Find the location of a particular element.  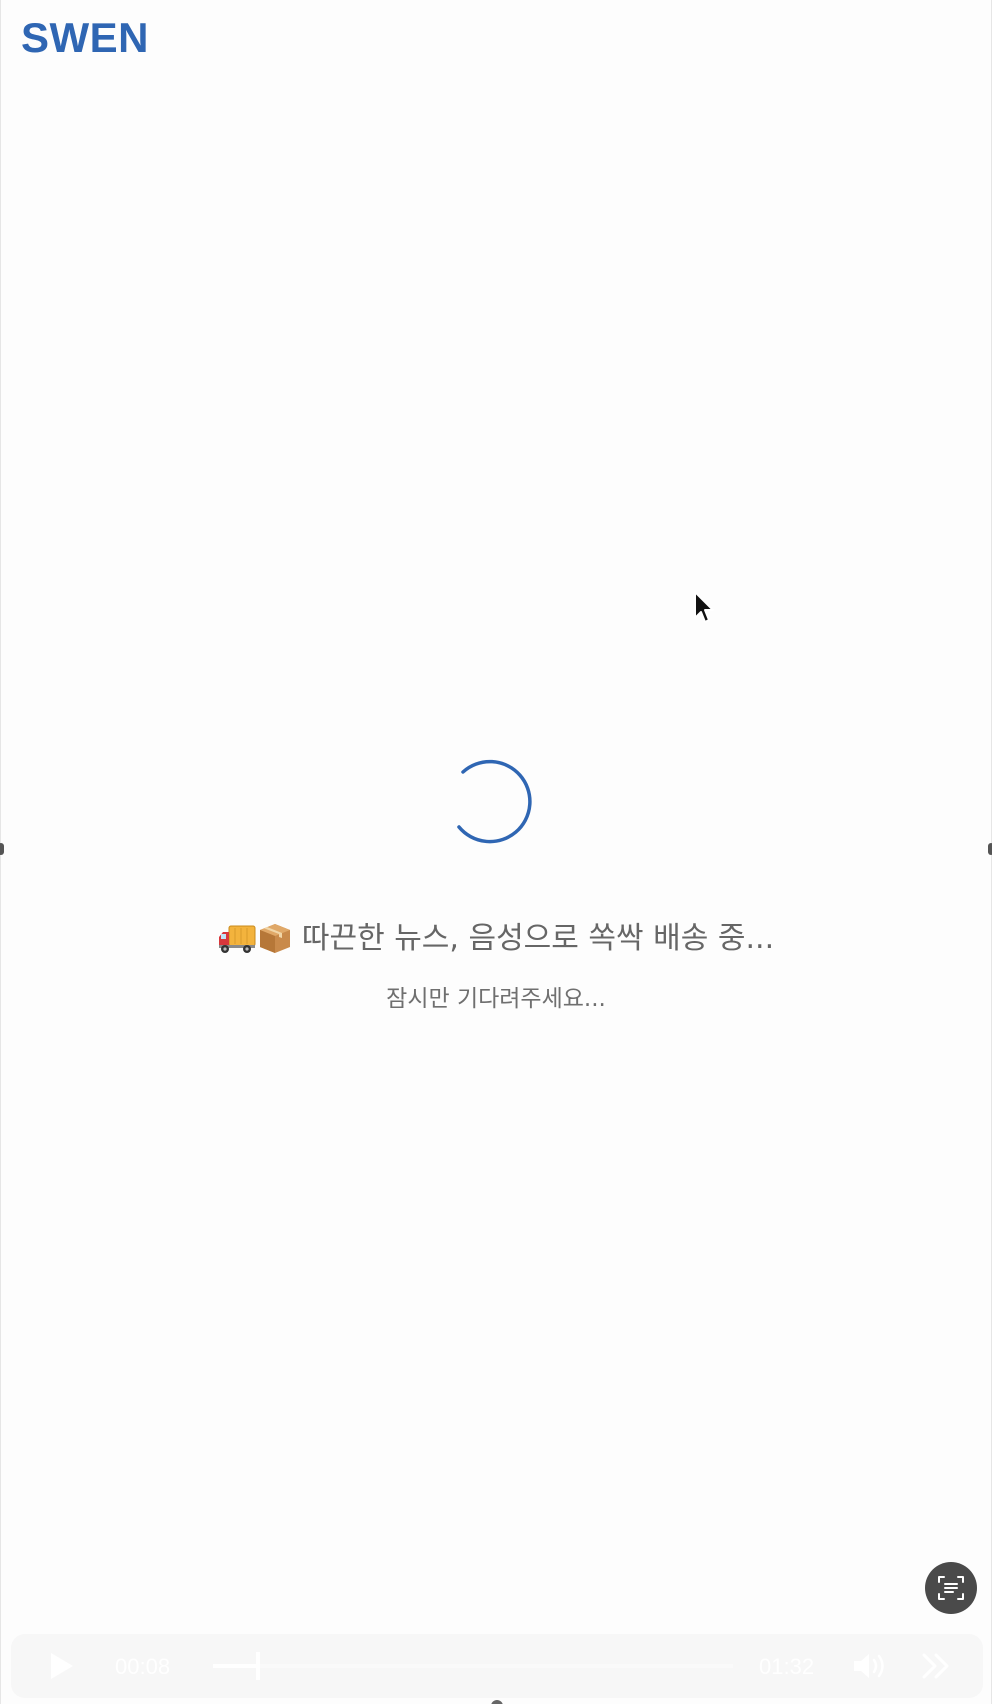

app-logo: SWEN is located at coordinates (85, 38).